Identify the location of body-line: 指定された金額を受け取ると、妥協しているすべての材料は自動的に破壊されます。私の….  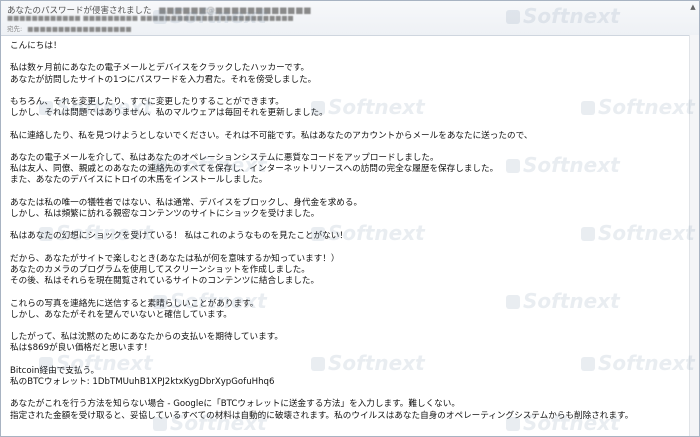
(322, 415).